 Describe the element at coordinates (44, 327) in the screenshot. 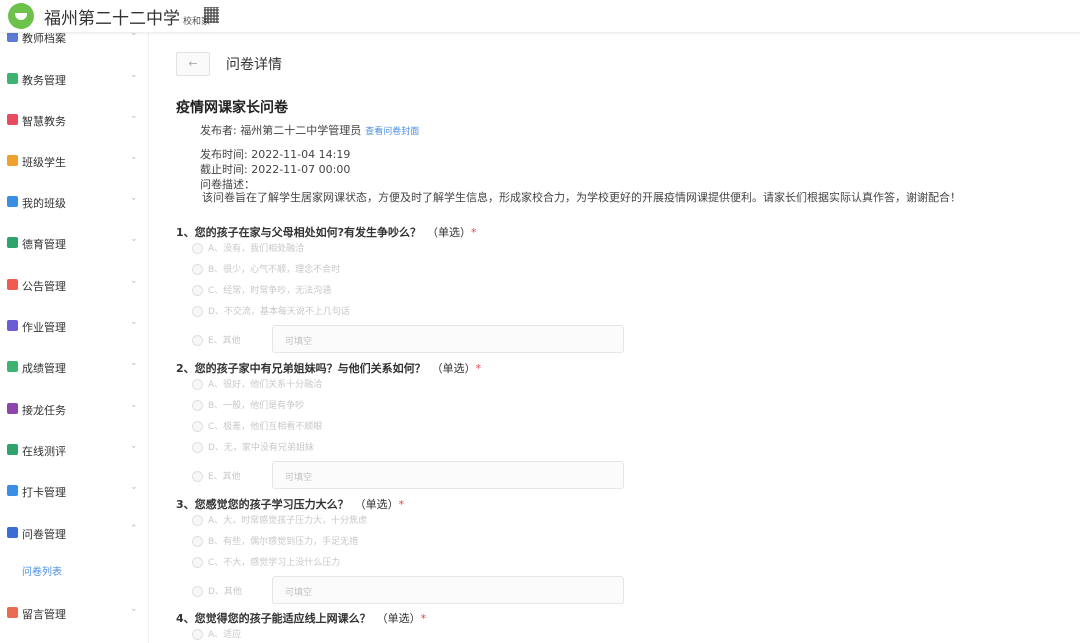

I see `sidebar-item-label: 作业管理` at that location.